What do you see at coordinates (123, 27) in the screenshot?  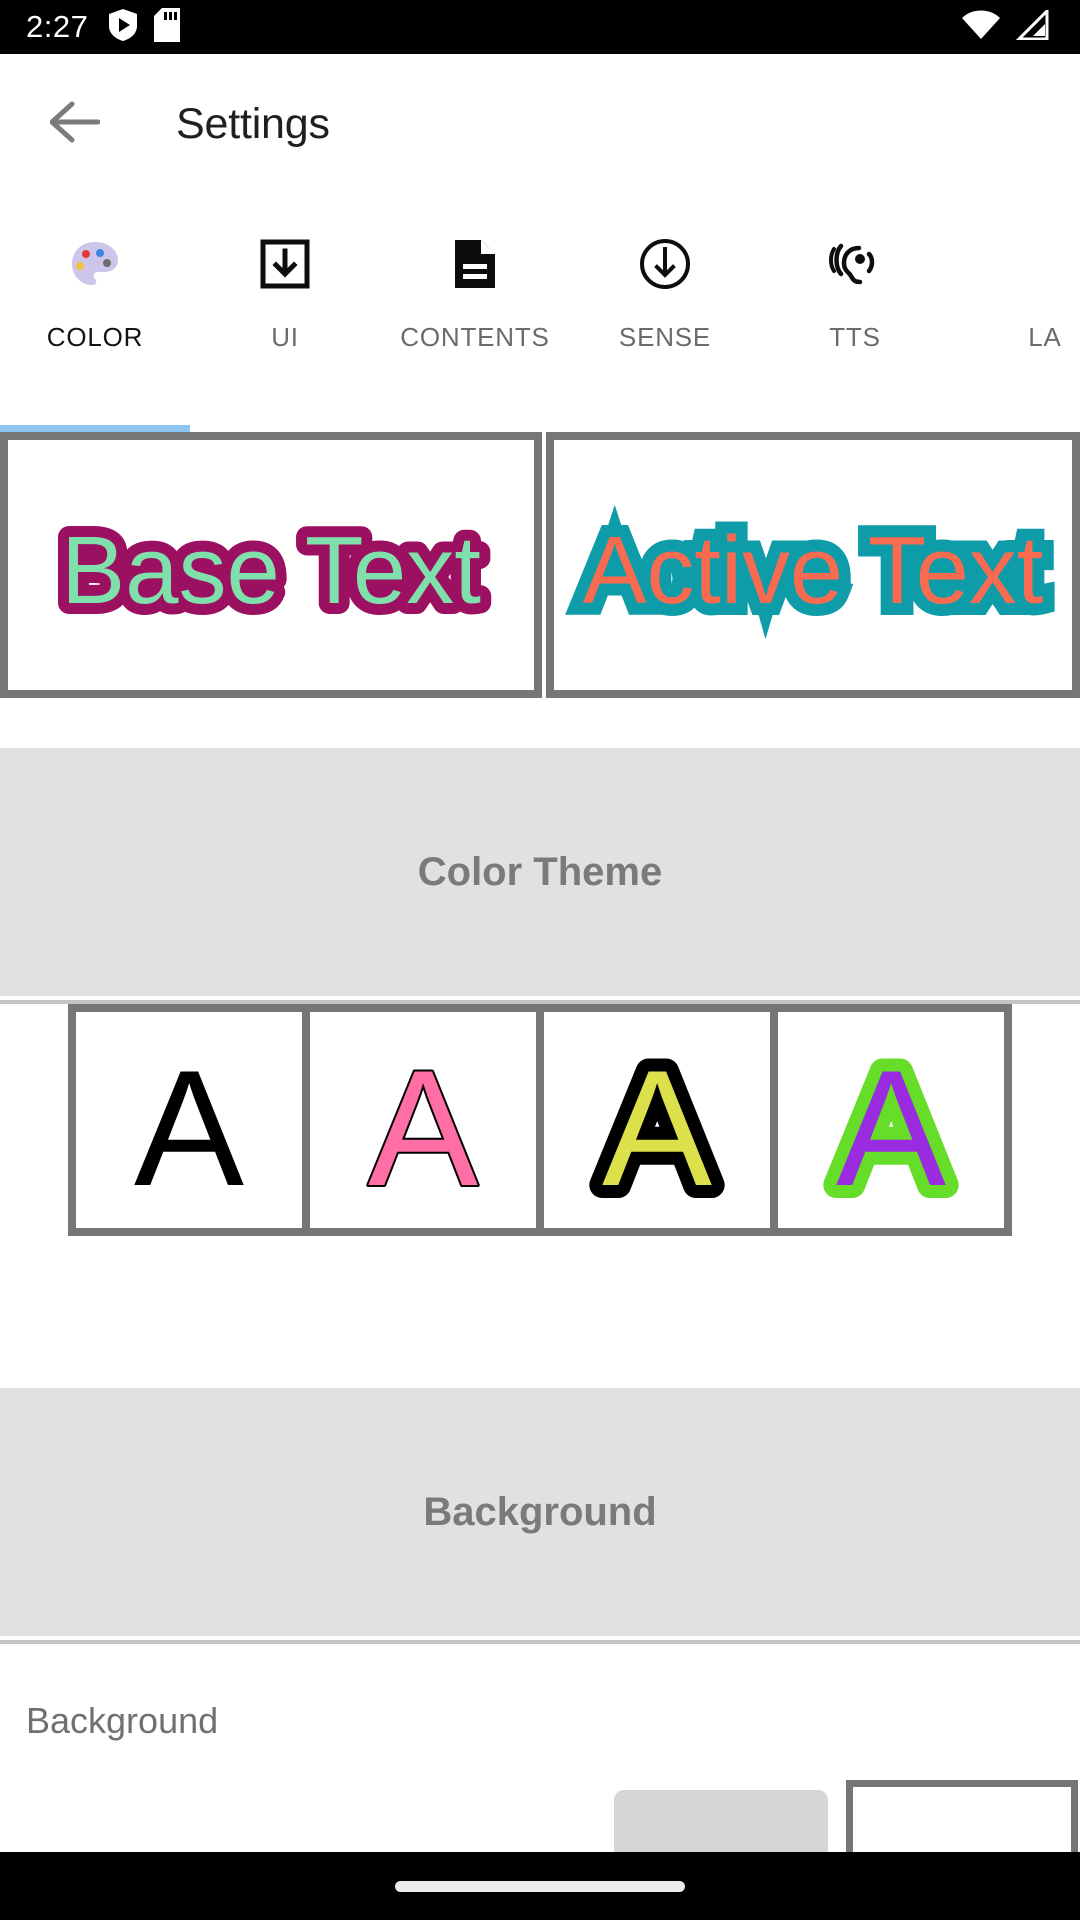 I see `play-protect-shield-icon` at bounding box center [123, 27].